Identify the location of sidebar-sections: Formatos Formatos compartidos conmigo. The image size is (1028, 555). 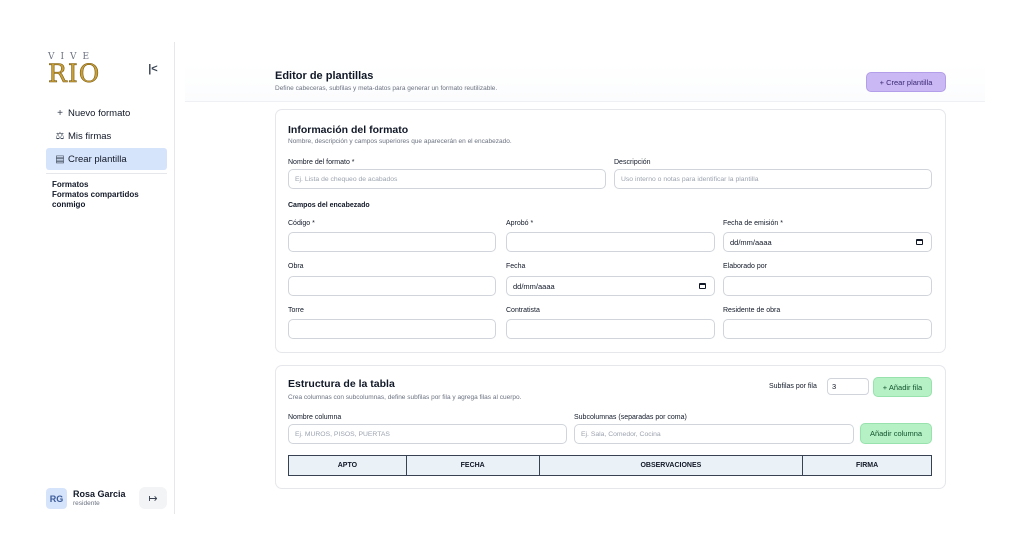
(107, 195).